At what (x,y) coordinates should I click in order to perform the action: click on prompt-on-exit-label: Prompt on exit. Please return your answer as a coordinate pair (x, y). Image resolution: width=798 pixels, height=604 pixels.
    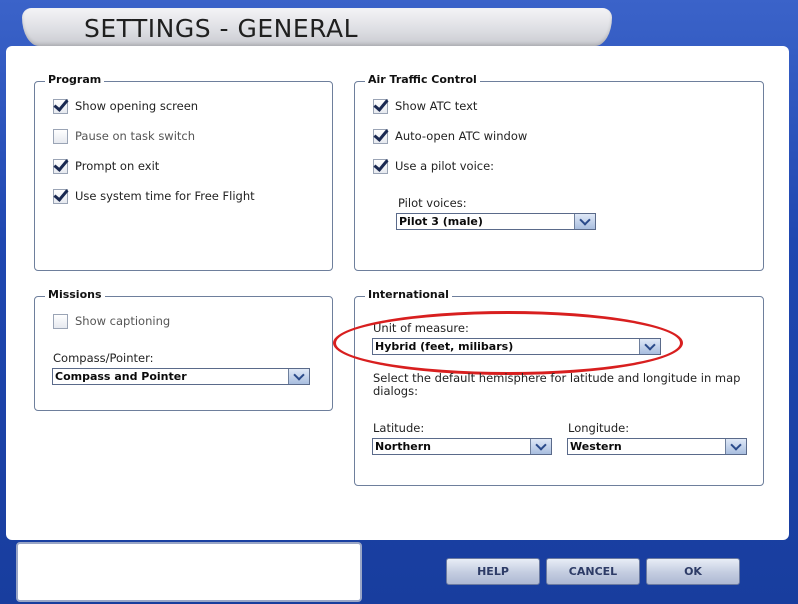
    Looking at the image, I should click on (117, 166).